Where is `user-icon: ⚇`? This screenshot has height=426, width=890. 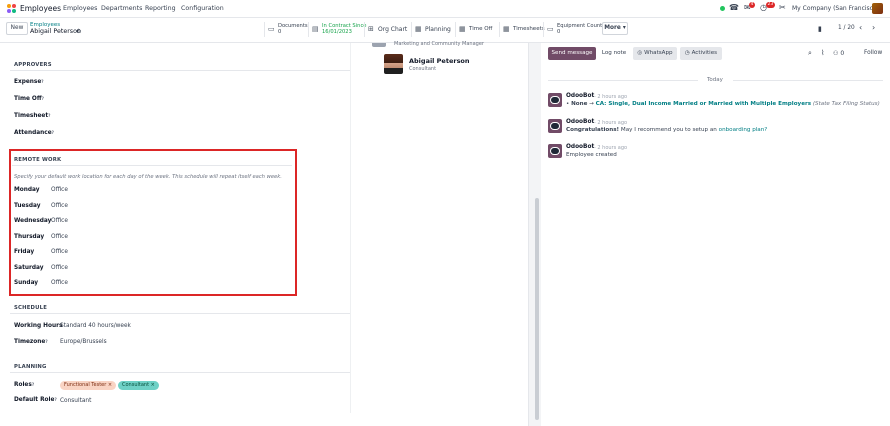
user-icon: ⚇ is located at coordinates (836, 53).